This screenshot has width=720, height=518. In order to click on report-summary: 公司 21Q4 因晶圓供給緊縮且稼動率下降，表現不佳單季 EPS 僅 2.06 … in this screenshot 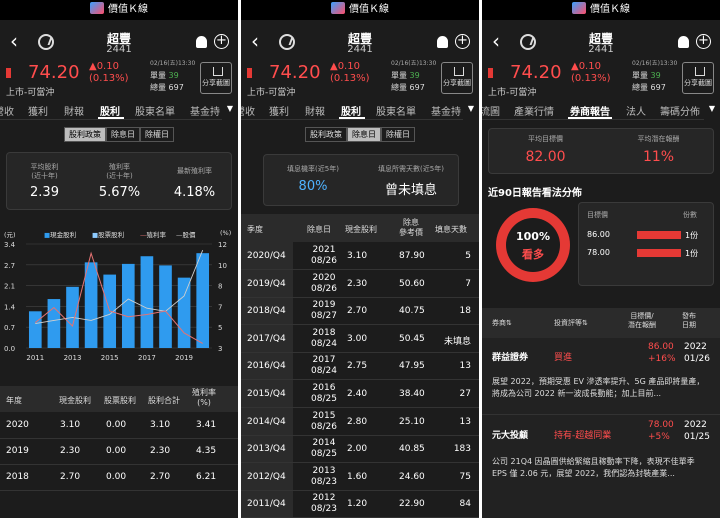, I will do `click(593, 467)`.